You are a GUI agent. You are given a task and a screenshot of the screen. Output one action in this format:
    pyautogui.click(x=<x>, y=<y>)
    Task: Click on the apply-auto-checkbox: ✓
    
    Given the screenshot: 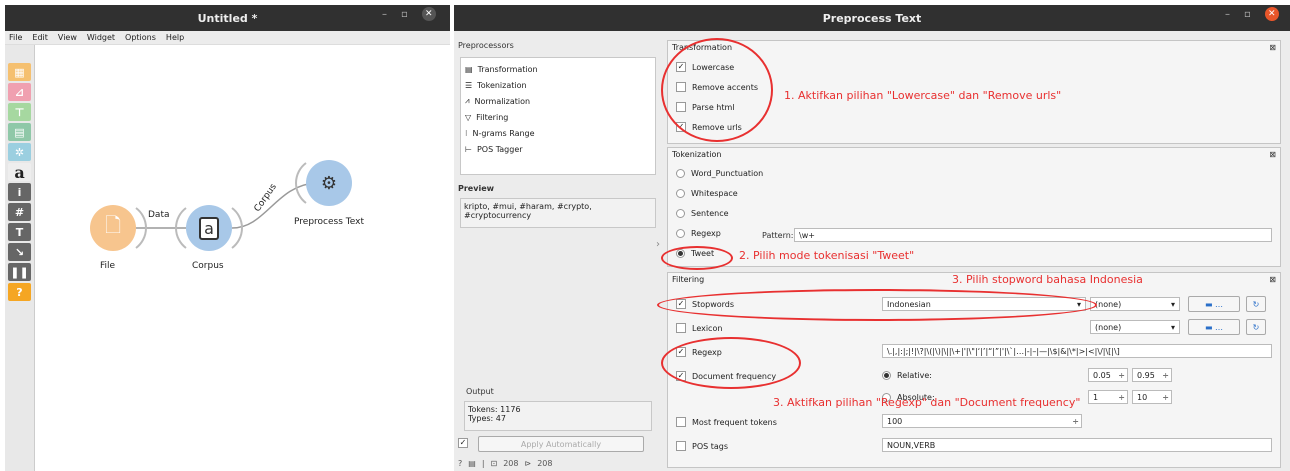 What is the action you would take?
    pyautogui.click(x=463, y=443)
    